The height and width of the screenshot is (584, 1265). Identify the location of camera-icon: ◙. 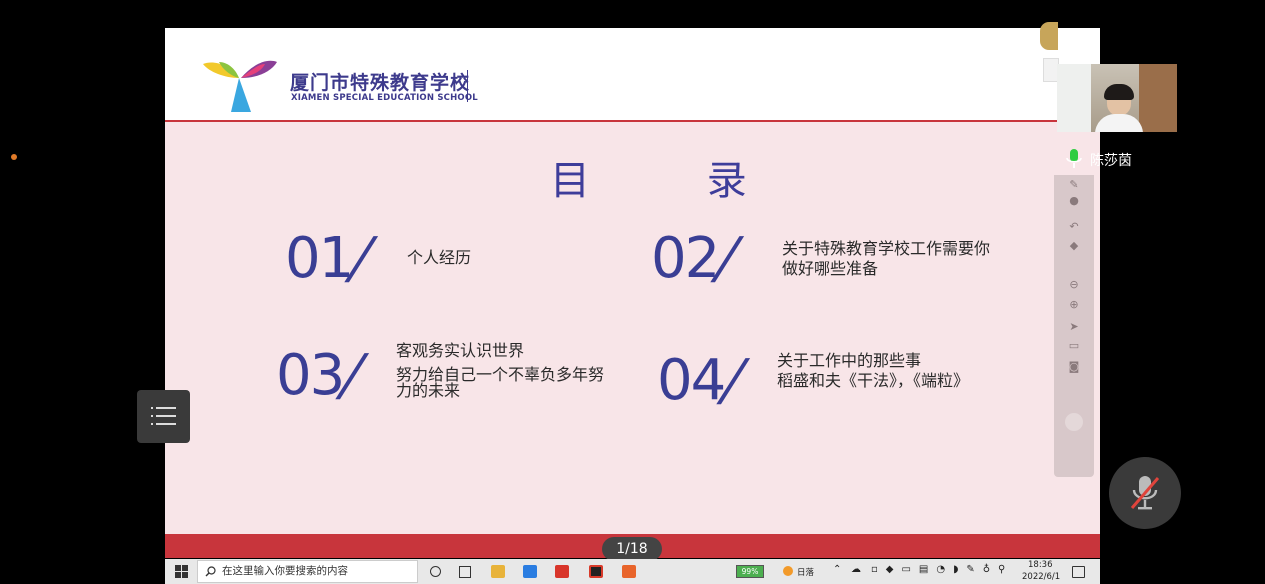
(1074, 367).